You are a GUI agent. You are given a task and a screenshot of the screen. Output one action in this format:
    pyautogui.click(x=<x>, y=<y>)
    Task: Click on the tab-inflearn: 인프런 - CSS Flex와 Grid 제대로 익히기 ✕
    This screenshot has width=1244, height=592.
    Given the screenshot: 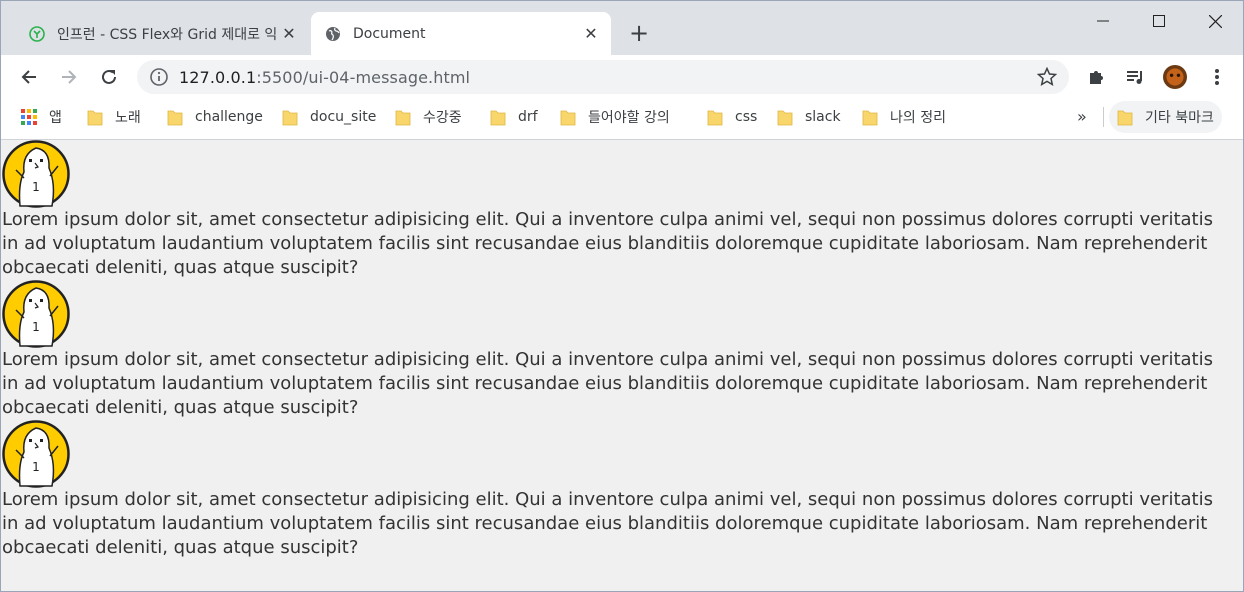 What is the action you would take?
    pyautogui.click(x=162, y=33)
    